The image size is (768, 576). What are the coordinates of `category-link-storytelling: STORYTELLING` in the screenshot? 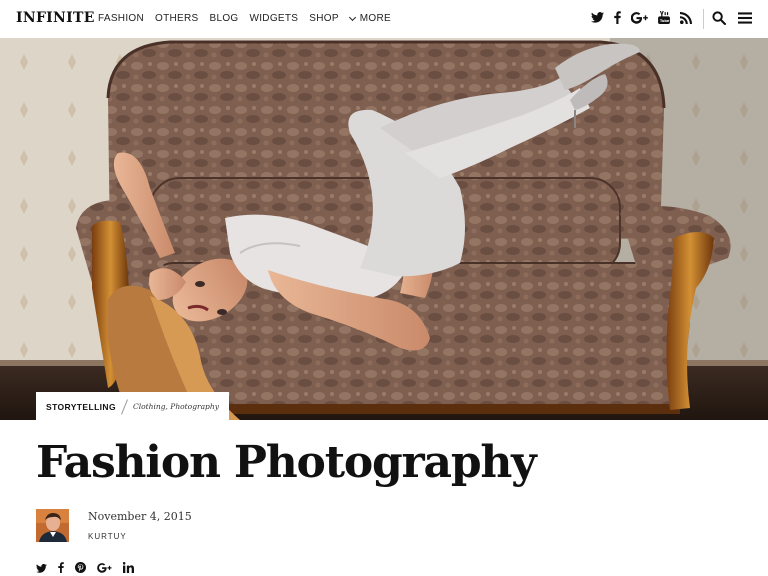 It's located at (81, 407).